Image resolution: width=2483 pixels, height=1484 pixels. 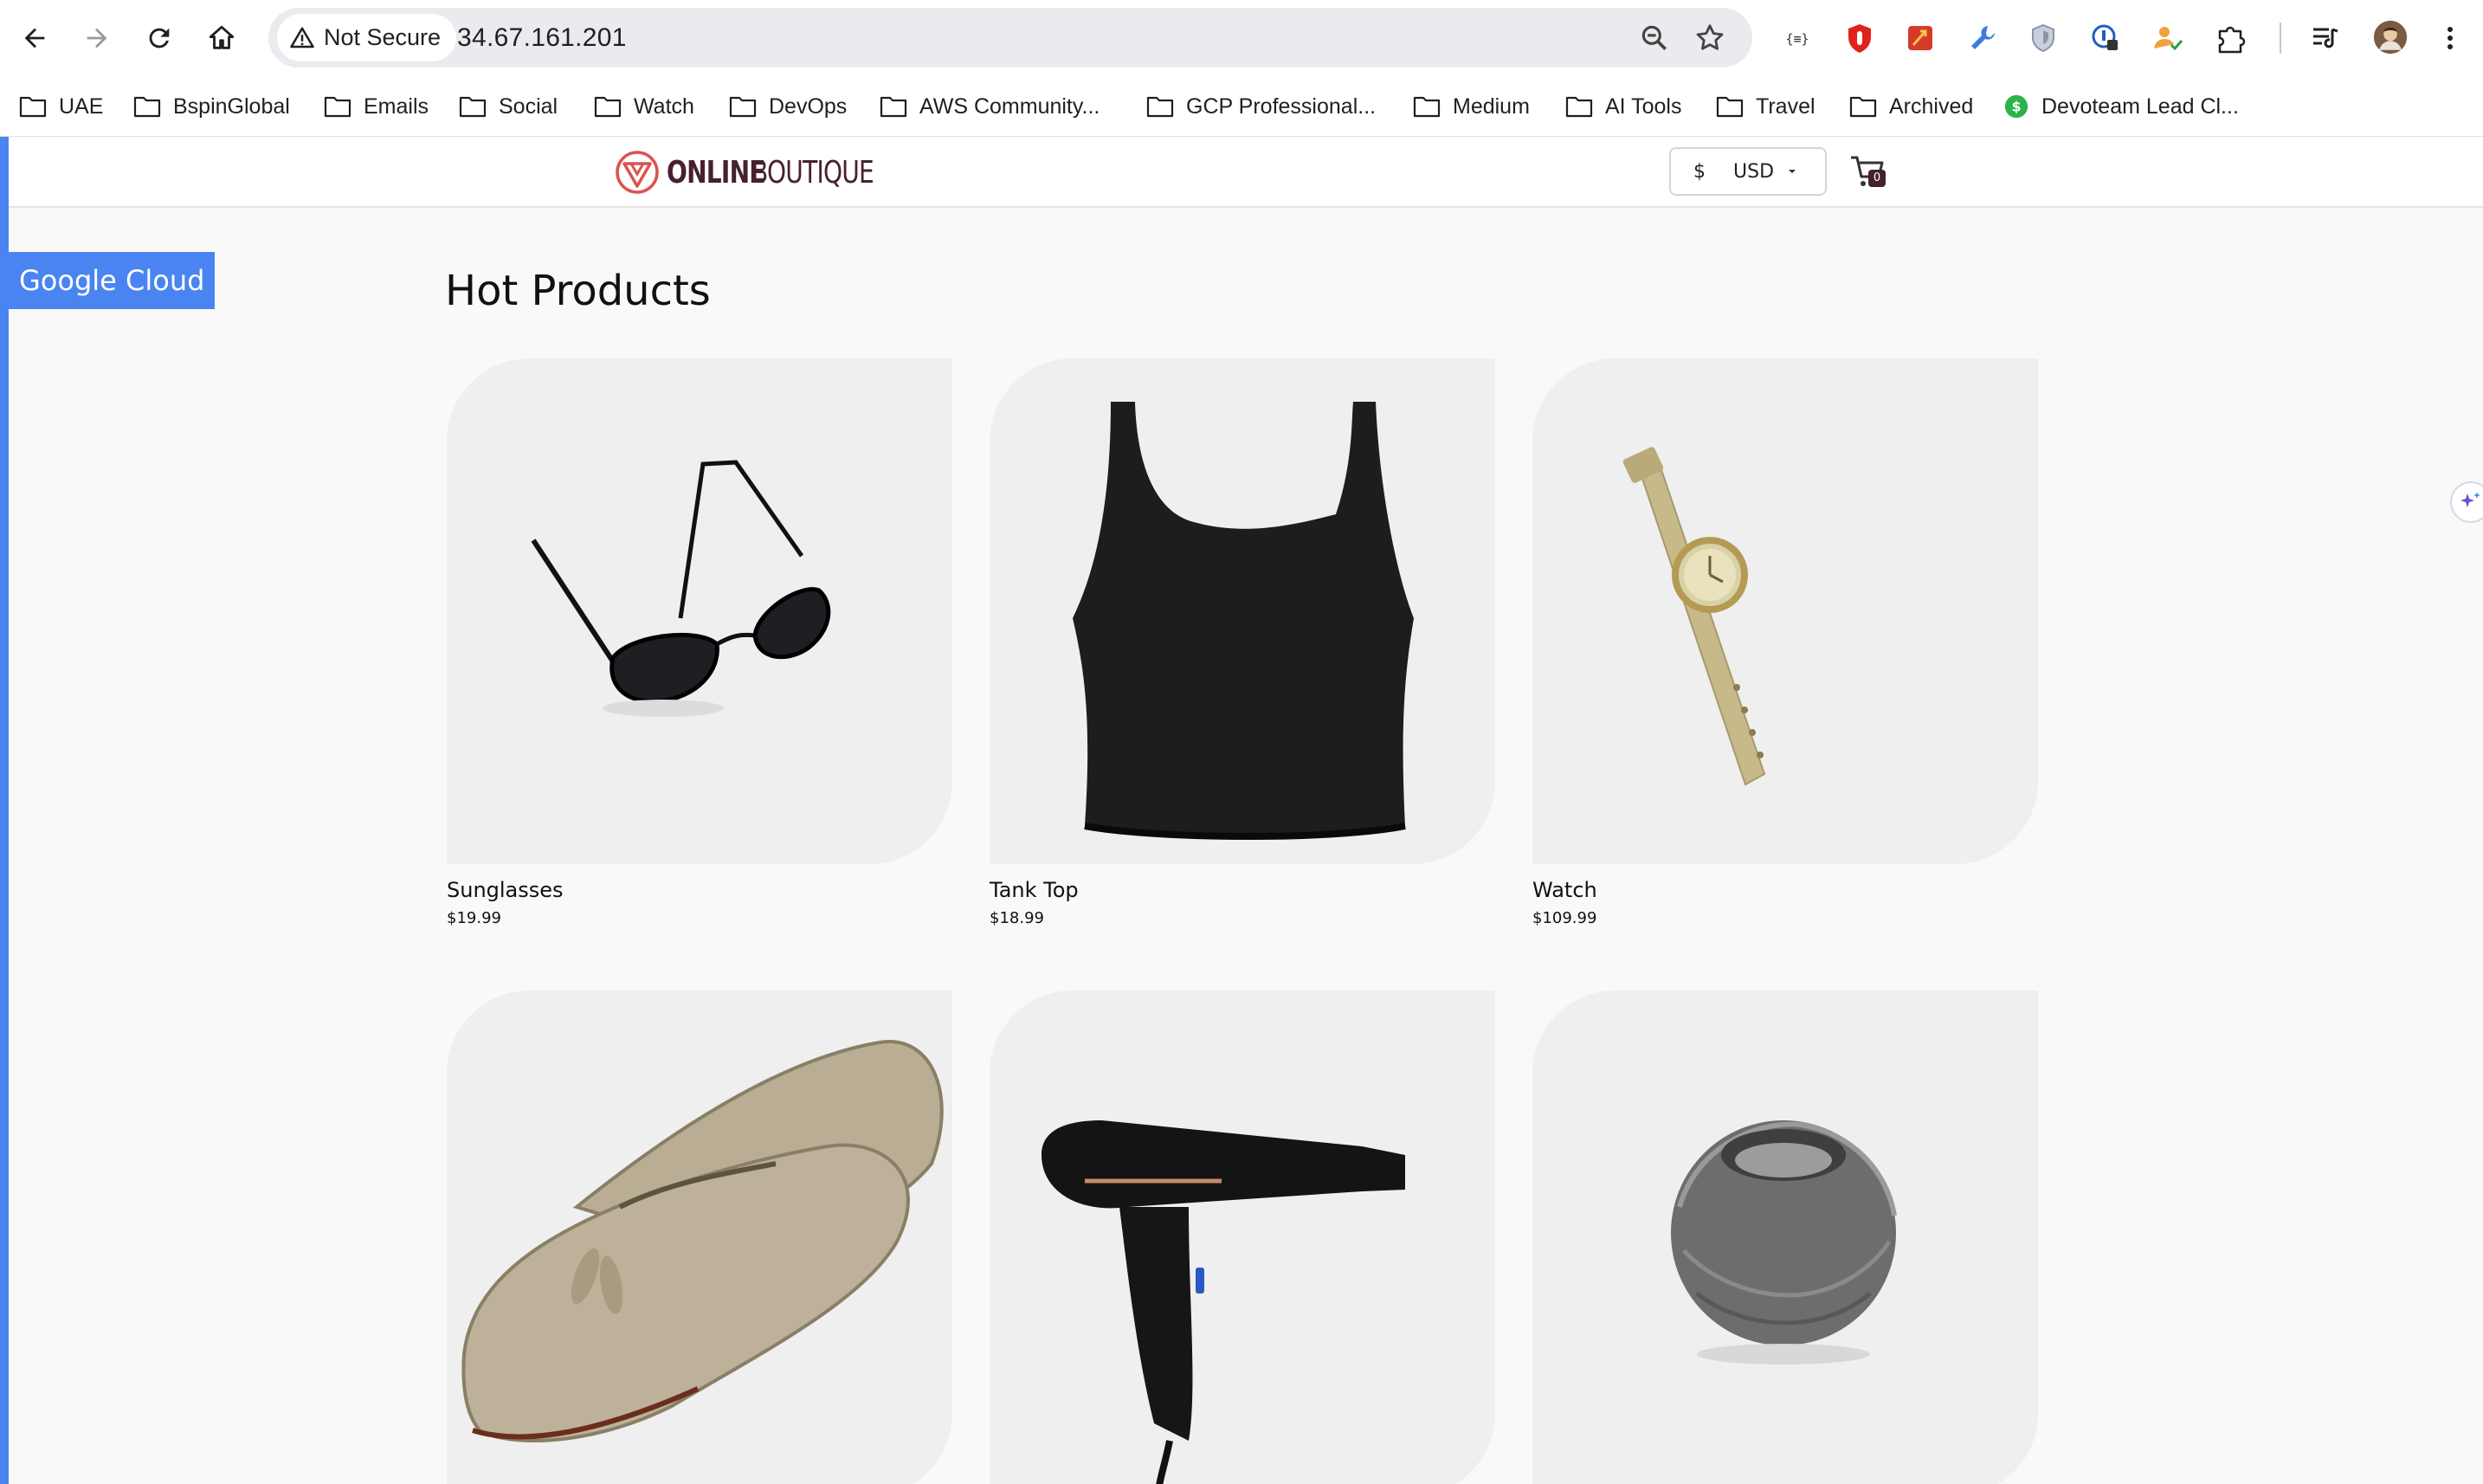 I want to click on extensions-puzzle-icon, so click(x=2230, y=38).